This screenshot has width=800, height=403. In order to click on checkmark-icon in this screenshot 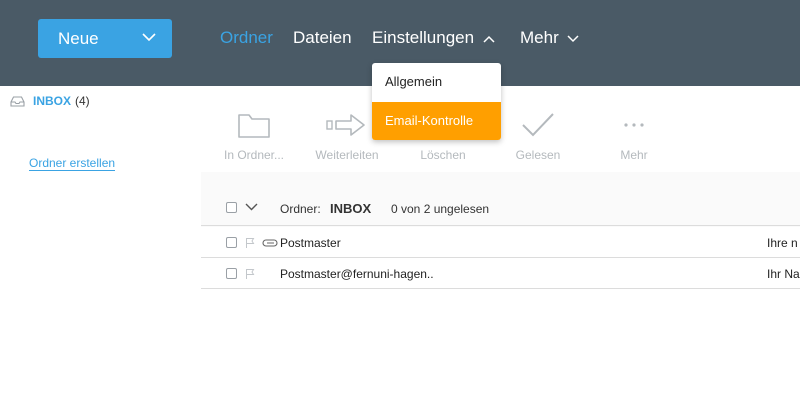, I will do `click(538, 125)`.